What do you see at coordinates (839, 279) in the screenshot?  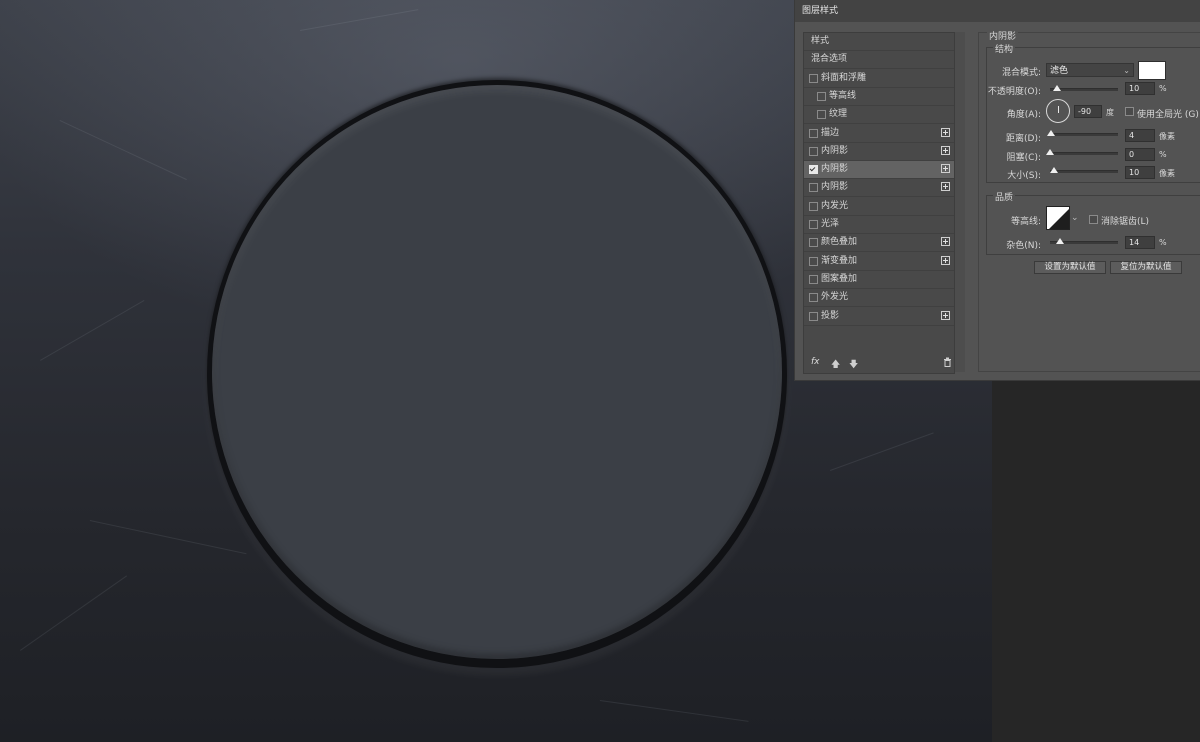 I see `style-item-label: 图案叠加` at bounding box center [839, 279].